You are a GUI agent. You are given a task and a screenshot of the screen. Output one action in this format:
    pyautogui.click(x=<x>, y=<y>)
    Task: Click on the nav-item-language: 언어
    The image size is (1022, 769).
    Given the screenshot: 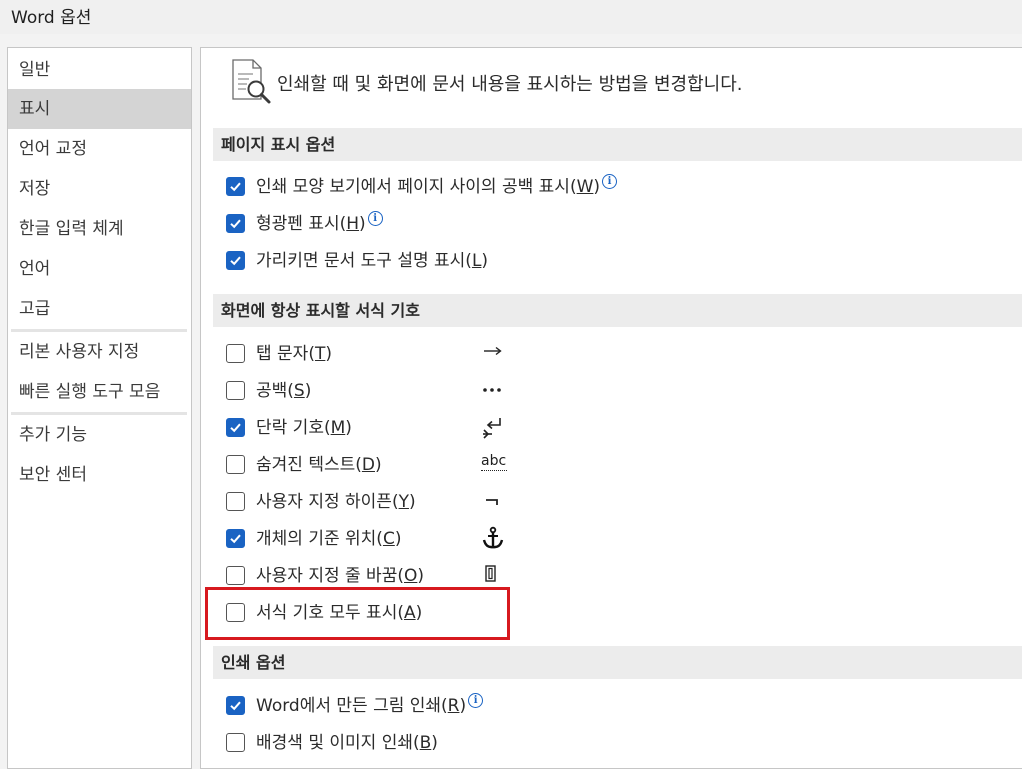 What is the action you would take?
    pyautogui.click(x=99, y=269)
    